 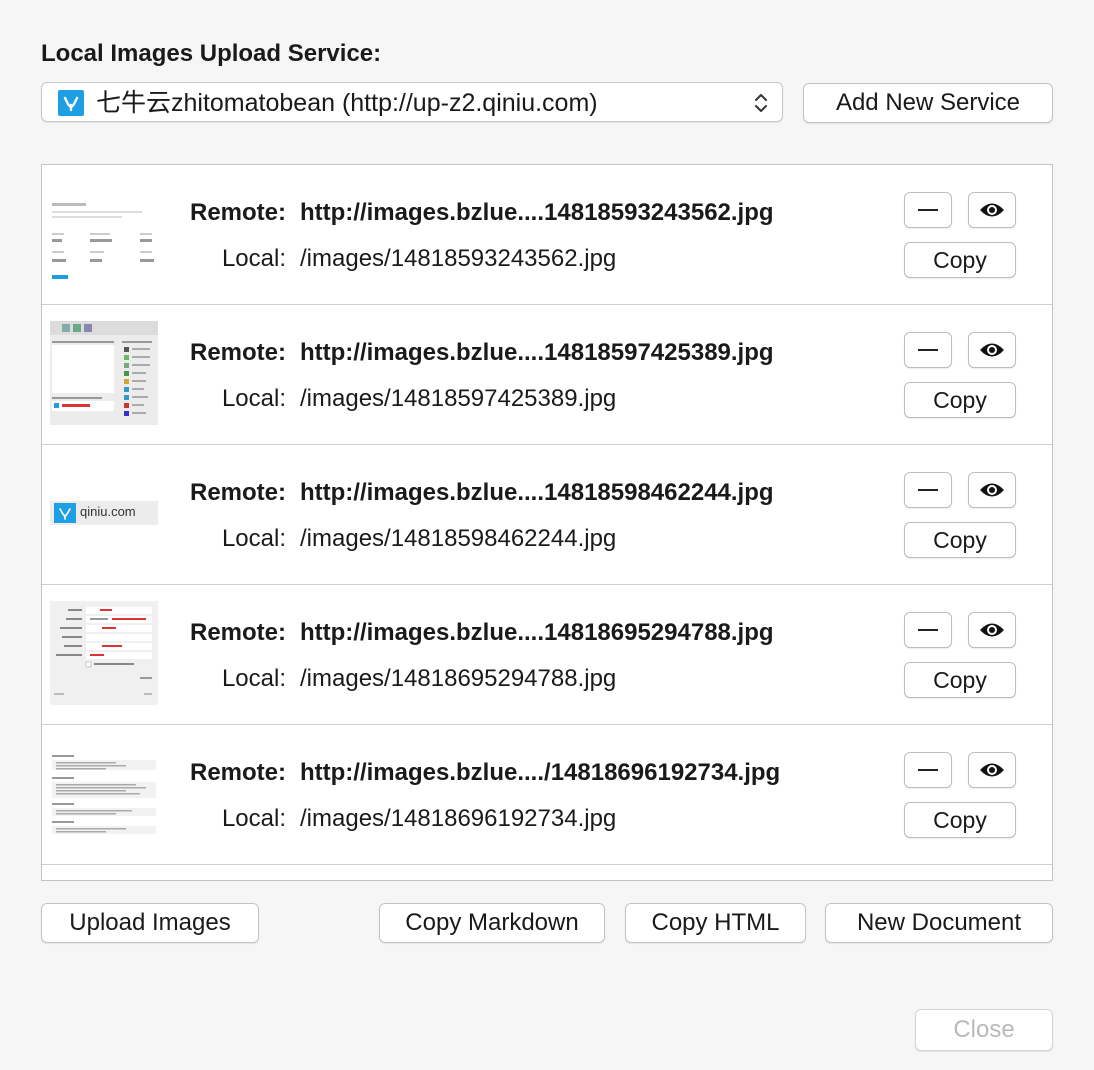 I want to click on local-path: /images/14818598462244.jpg, so click(x=458, y=538).